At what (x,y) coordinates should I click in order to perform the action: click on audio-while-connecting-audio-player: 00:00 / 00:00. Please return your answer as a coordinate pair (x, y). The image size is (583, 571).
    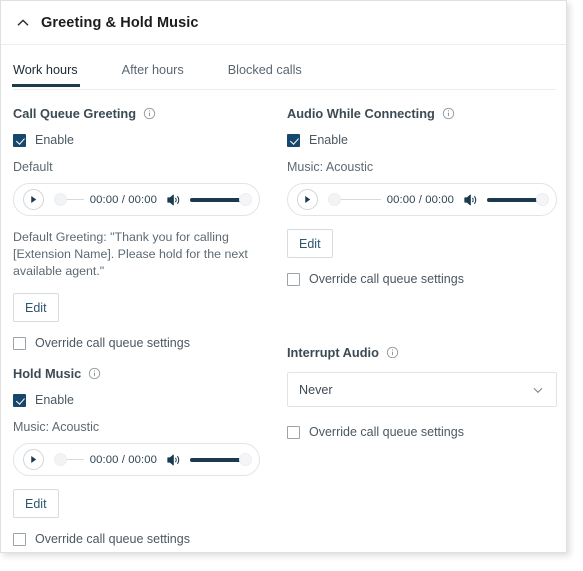
    Looking at the image, I should click on (422, 199).